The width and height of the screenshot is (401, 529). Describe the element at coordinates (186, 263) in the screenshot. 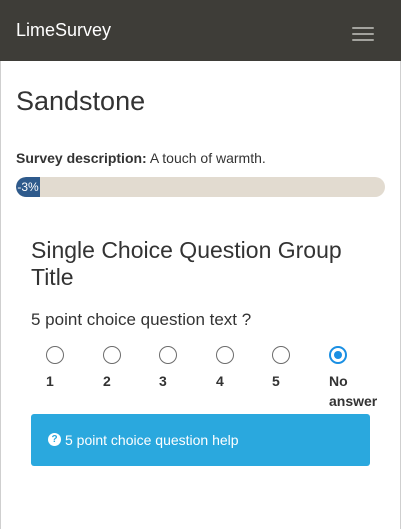

I see `question-group-title: Single Choice Question Group Title` at that location.